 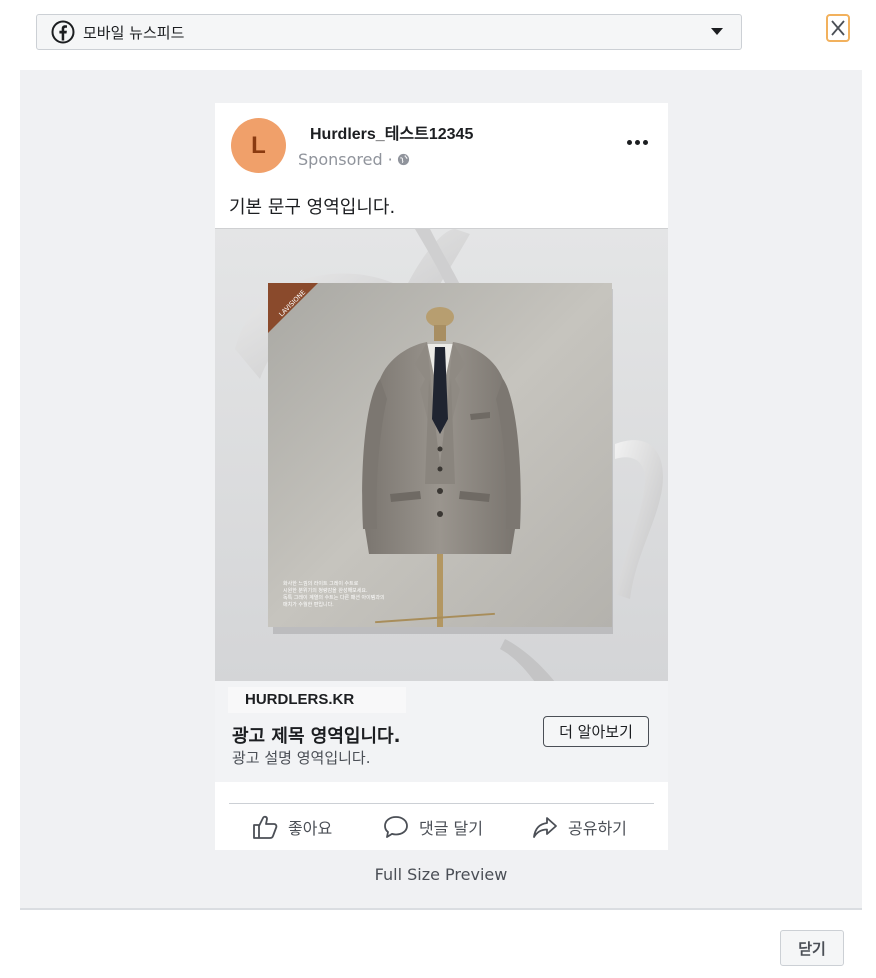 I want to click on placement-dropdown: 모바일 뉴스피드, so click(x=389, y=32).